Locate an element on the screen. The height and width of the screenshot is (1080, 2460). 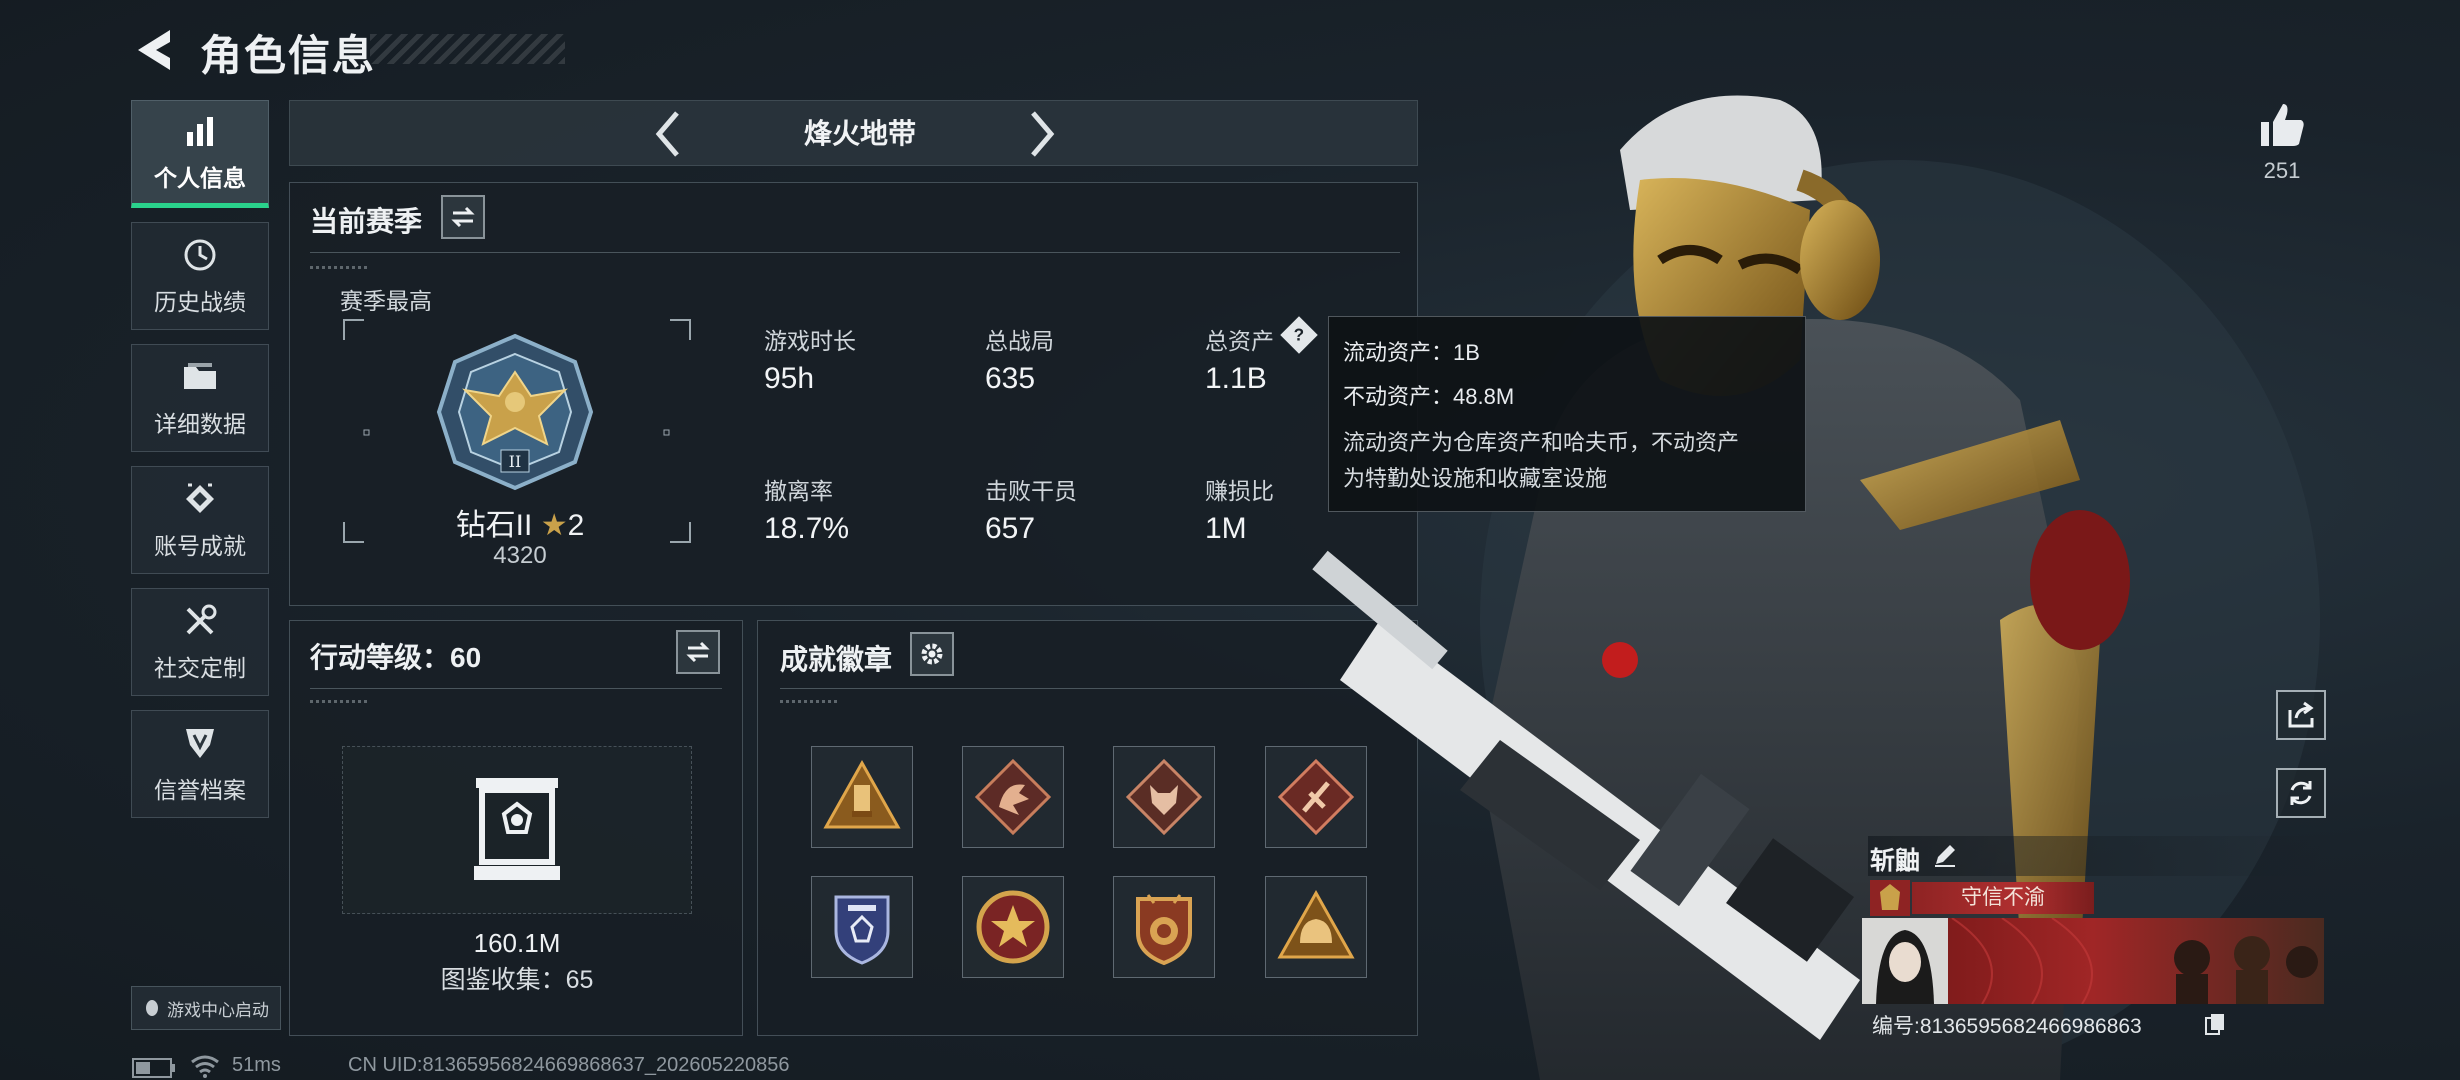
gear-icon is located at coordinates (932, 654).